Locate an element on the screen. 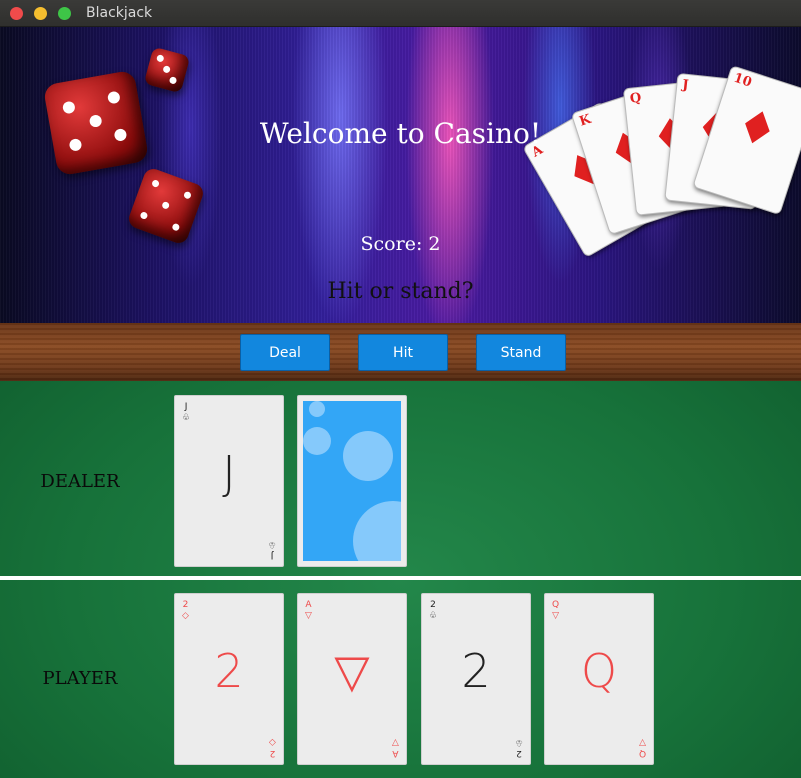 The image size is (801, 778). maximize-icon is located at coordinates (64, 13).